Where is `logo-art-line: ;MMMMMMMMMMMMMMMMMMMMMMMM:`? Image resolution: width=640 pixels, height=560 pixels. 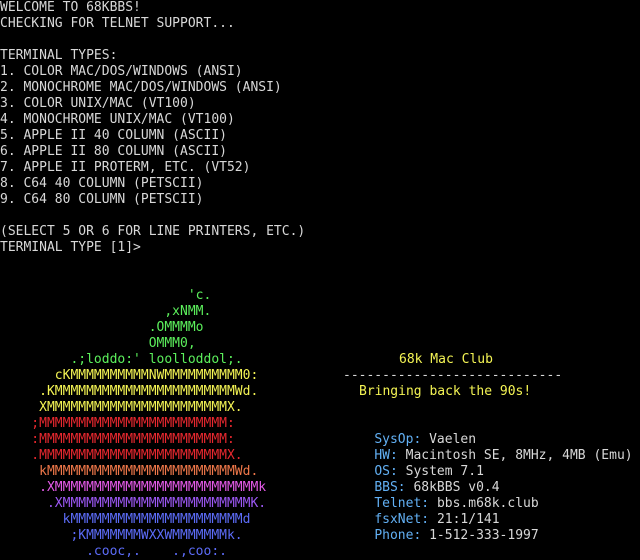
logo-art-line: ;MMMMMMMMMMMMMMMMMMMMMMMM: is located at coordinates (117, 423).